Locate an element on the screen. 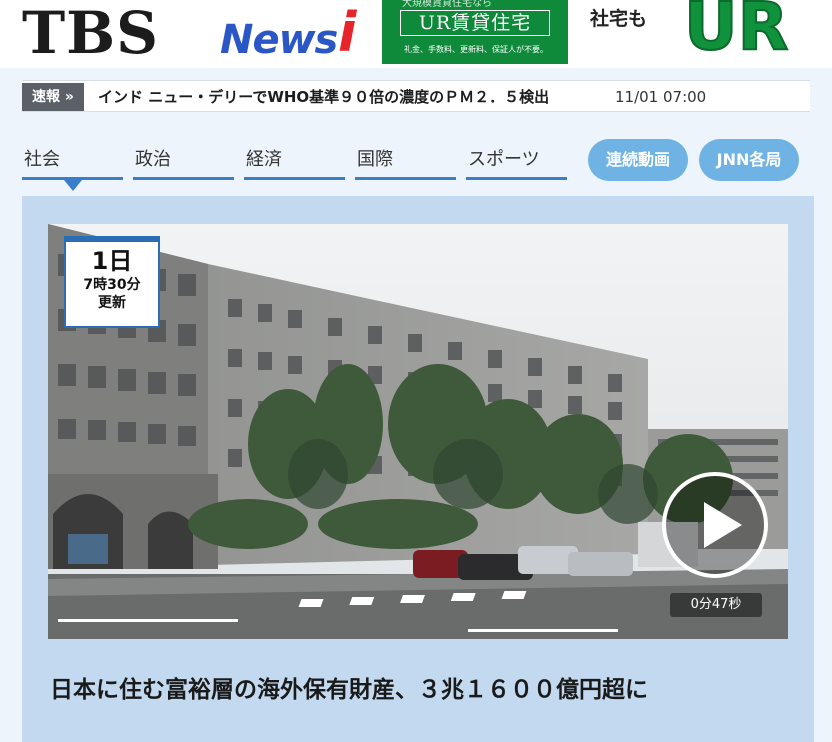  news-logo-text: News is located at coordinates (279, 40).